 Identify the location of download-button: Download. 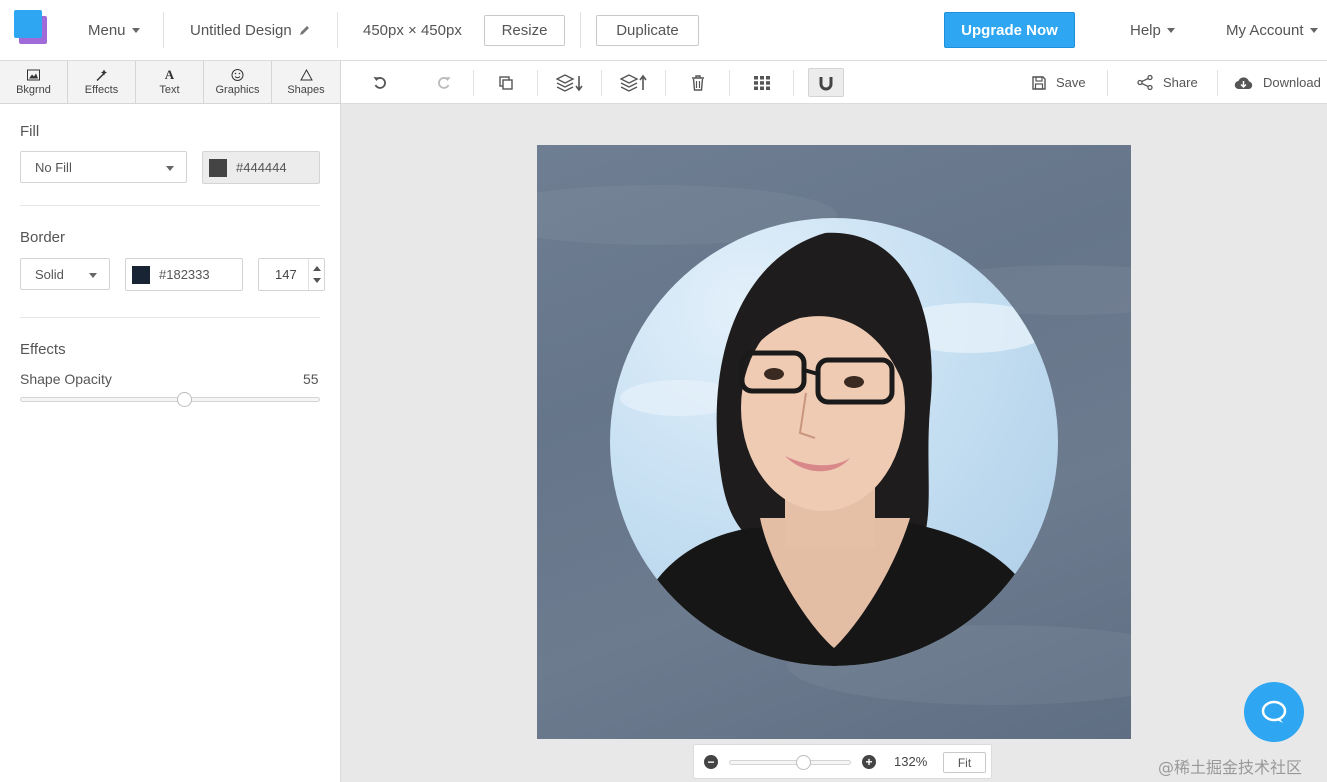
(1277, 82).